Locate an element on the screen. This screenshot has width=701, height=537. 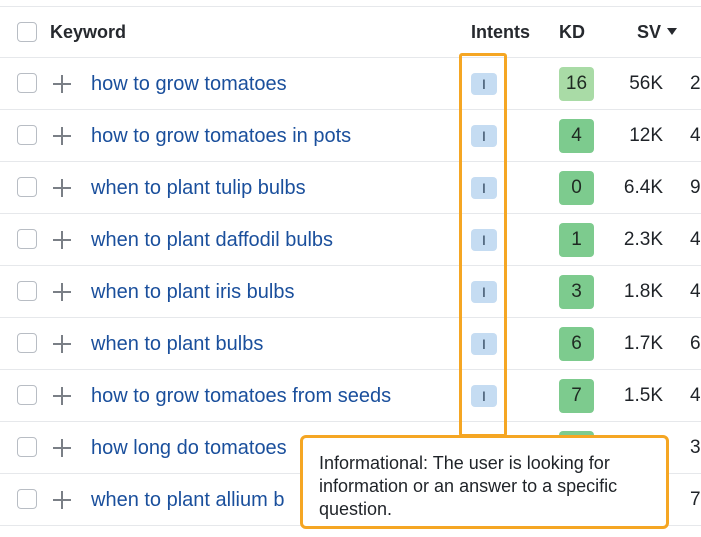
search-volume-value: 1.5K is located at coordinates (643, 395).